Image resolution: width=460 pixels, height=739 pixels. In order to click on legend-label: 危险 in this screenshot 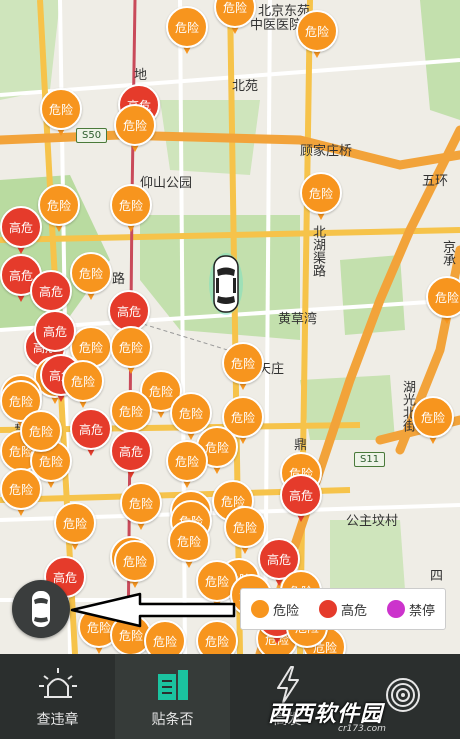, I will do `click(285, 611)`.